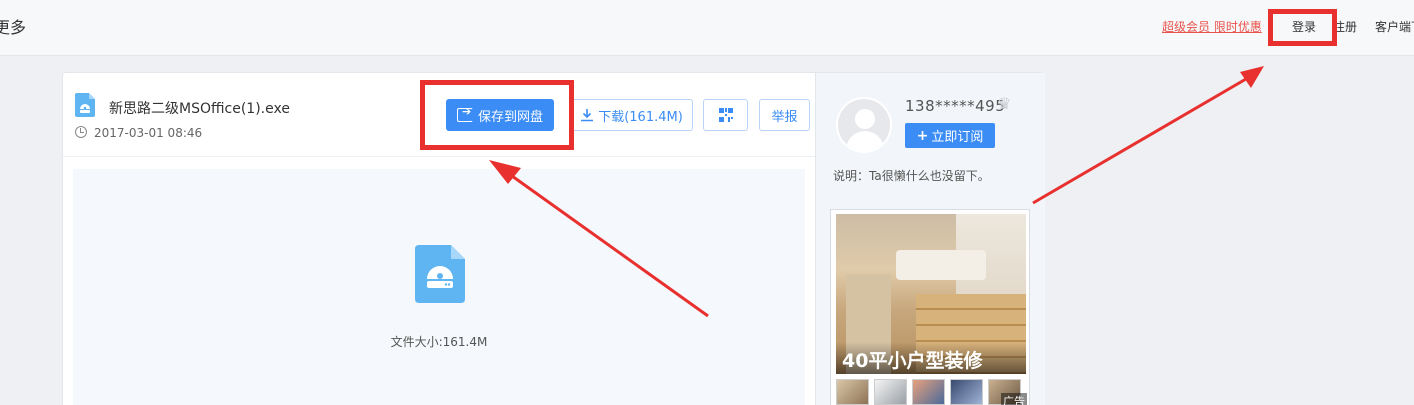 The image size is (1414, 405). Describe the element at coordinates (1252, 77) in the screenshot. I see `arrow-head-login` at that location.